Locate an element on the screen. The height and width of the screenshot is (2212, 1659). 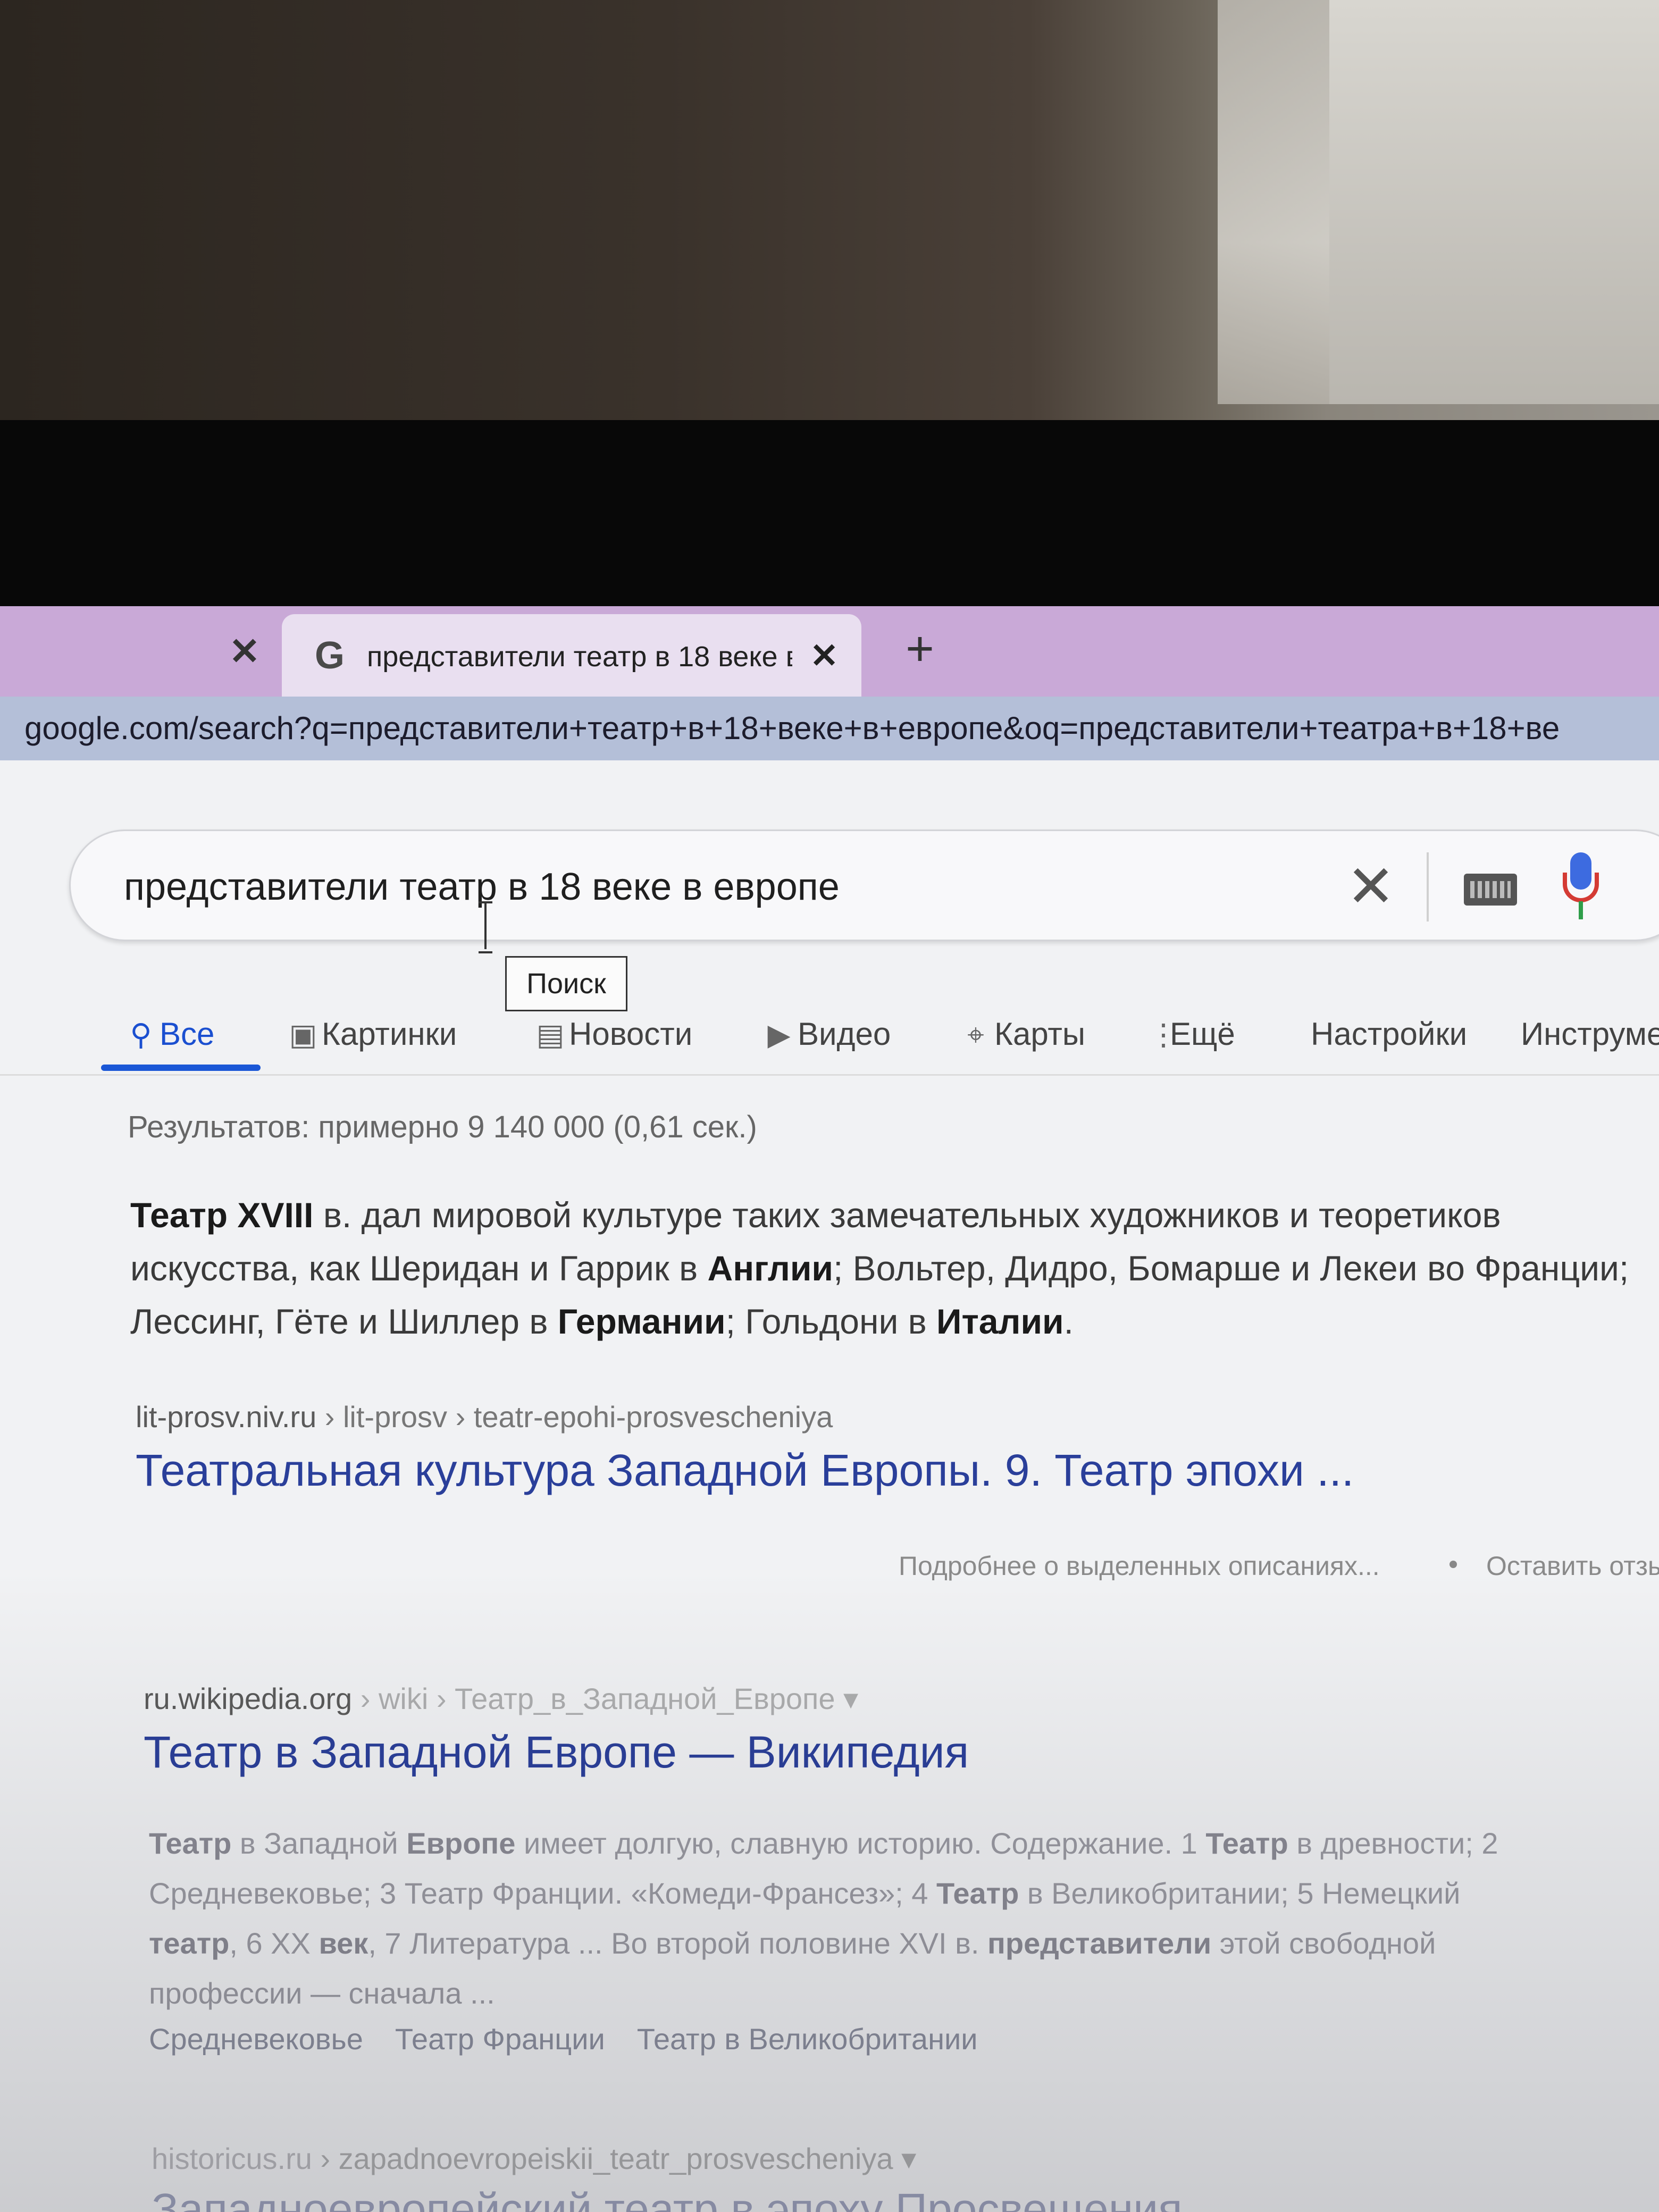
tab-more: ⋮Ещё is located at coordinates (1192, 1034).